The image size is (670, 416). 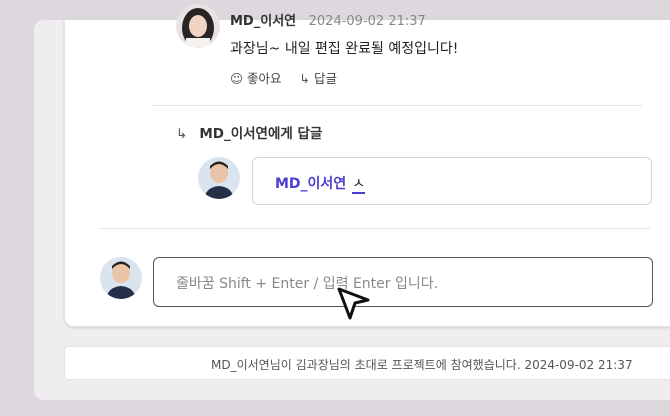 I want to click on mention-tag: MD_이서연, so click(x=311, y=184).